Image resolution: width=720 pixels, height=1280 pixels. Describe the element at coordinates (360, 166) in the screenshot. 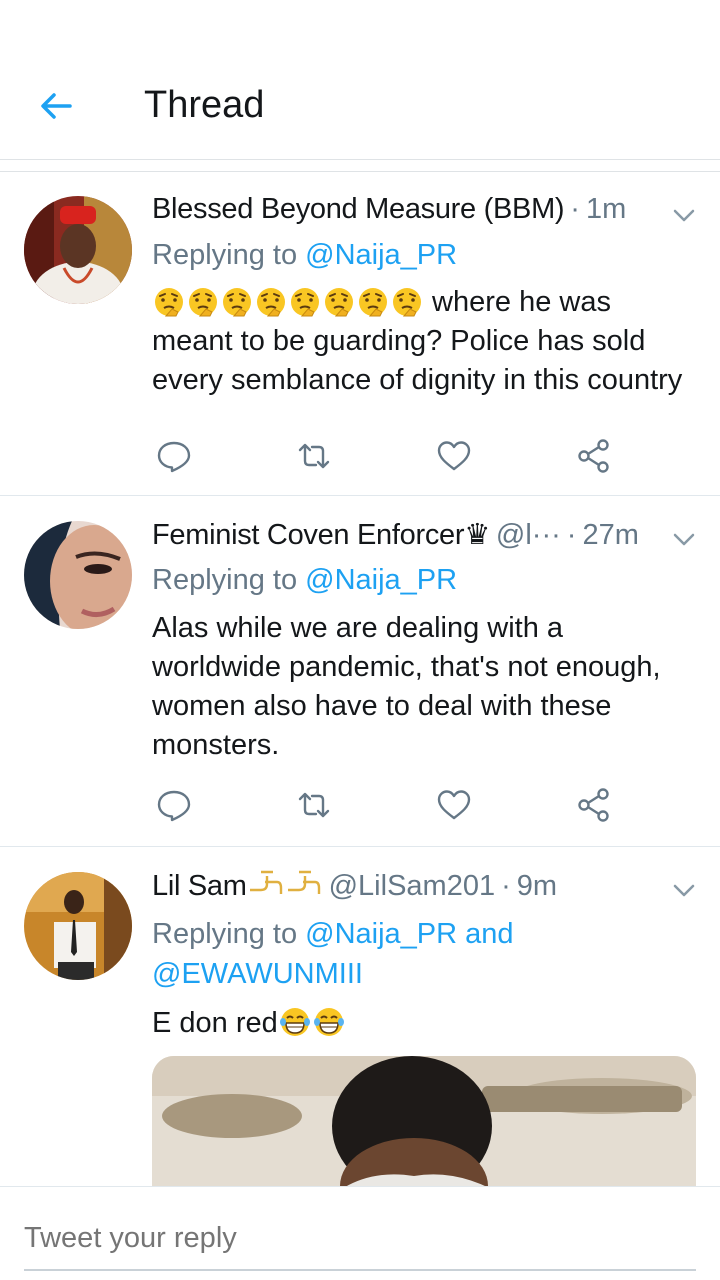

I see `divider` at that location.